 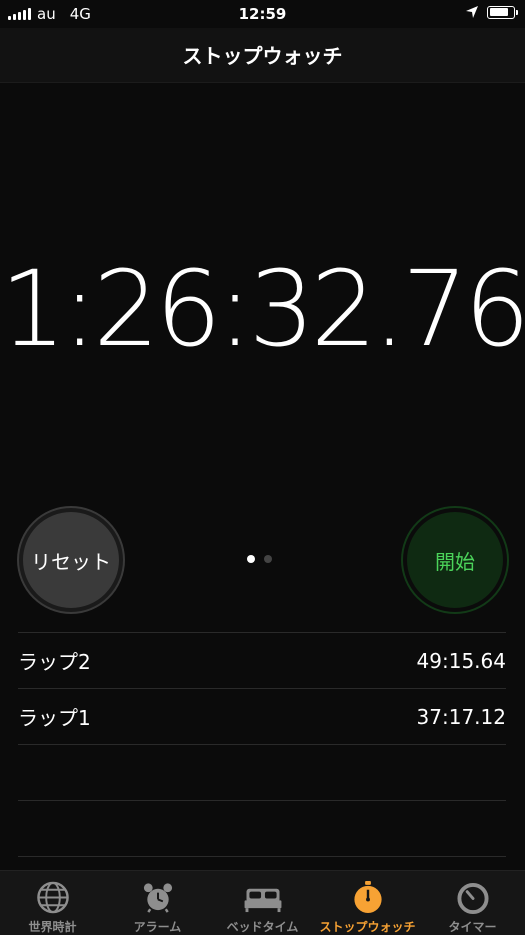 I want to click on tab-label: タイマー, so click(x=472, y=927).